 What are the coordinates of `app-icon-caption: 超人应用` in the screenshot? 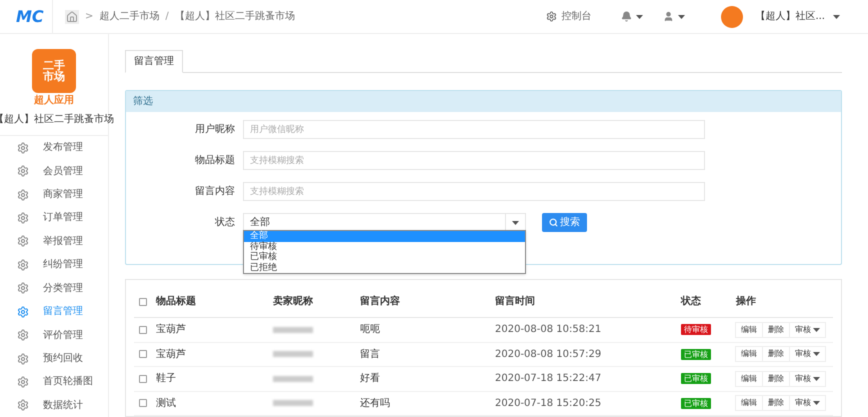 It's located at (54, 100).